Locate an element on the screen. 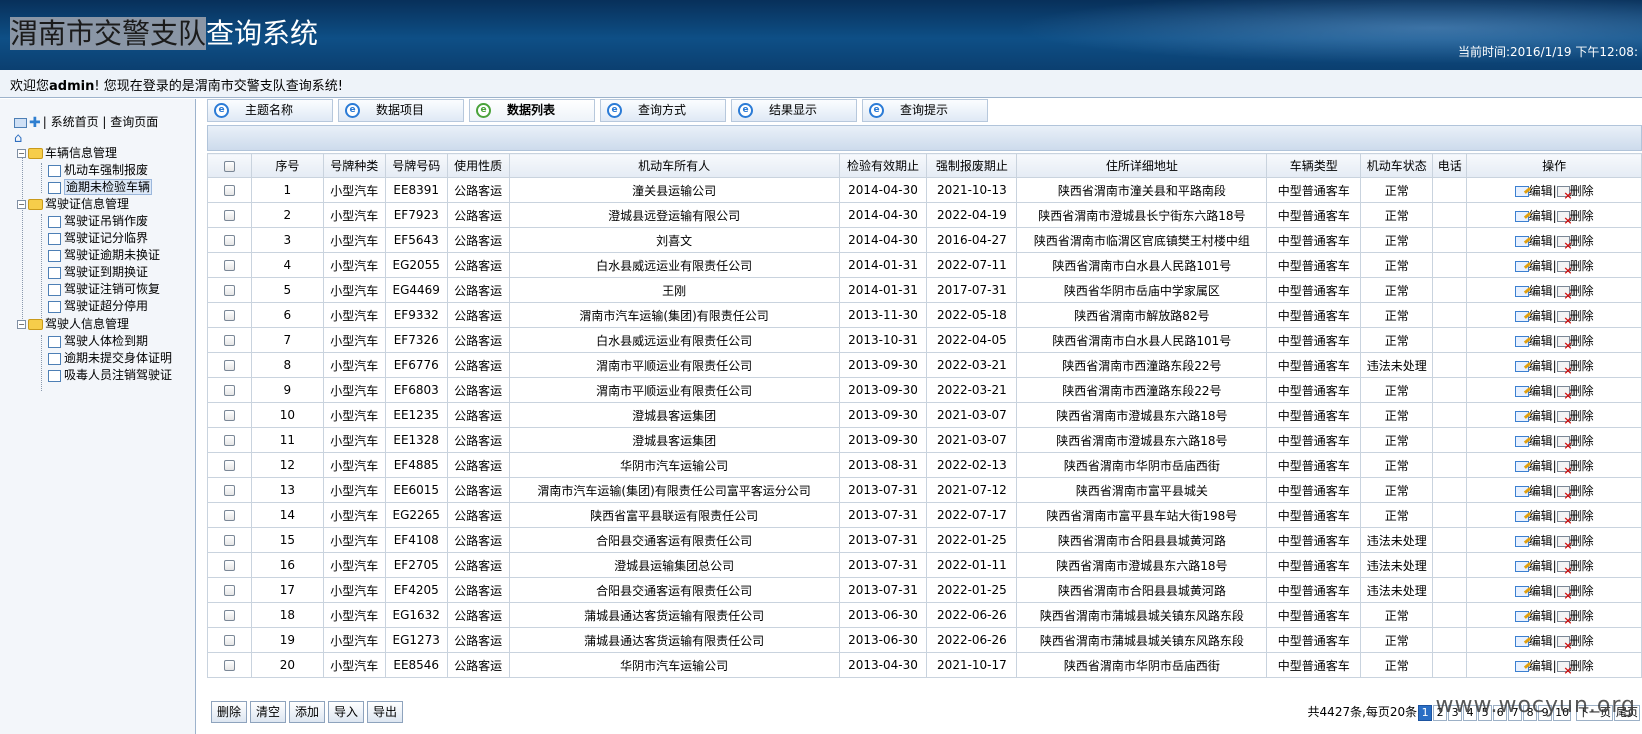 The height and width of the screenshot is (734, 1642). col-header: 检验有效期止 is located at coordinates (883, 165).